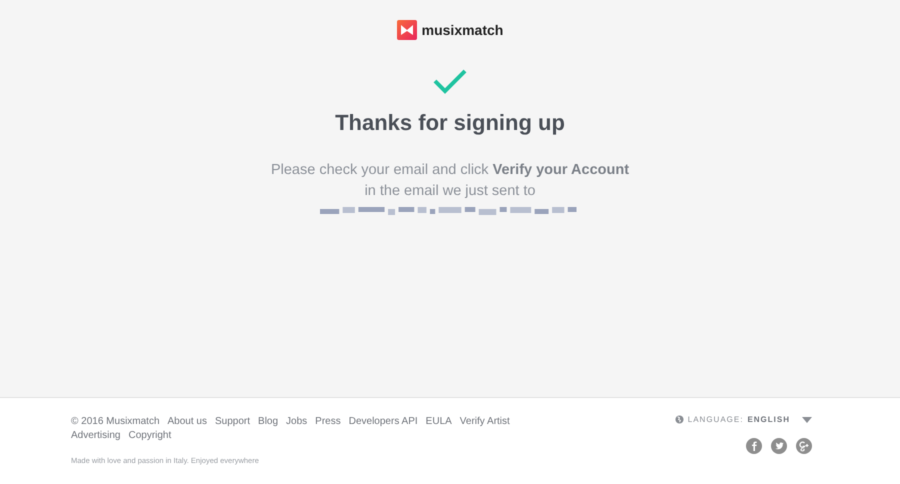 This screenshot has height=484, width=900. I want to click on caret-icon, so click(807, 419).